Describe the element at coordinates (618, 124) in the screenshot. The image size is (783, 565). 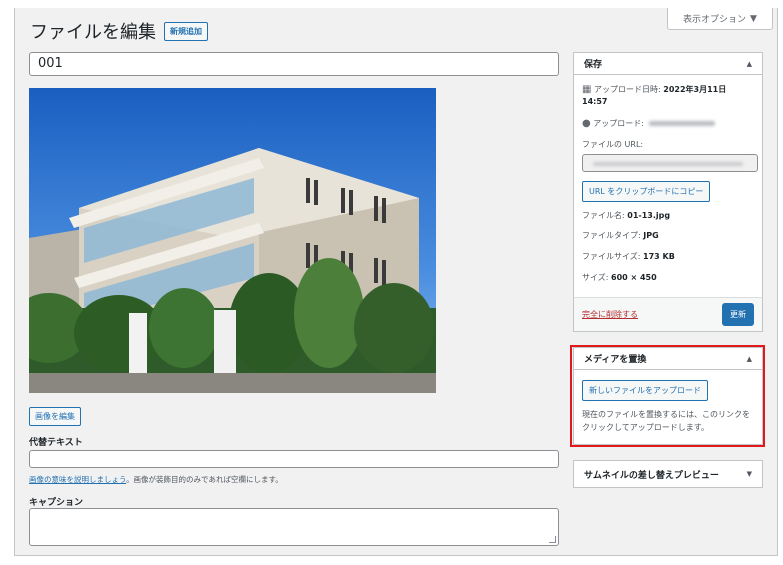
I see `uploaded-by-label: アップロード:` at that location.